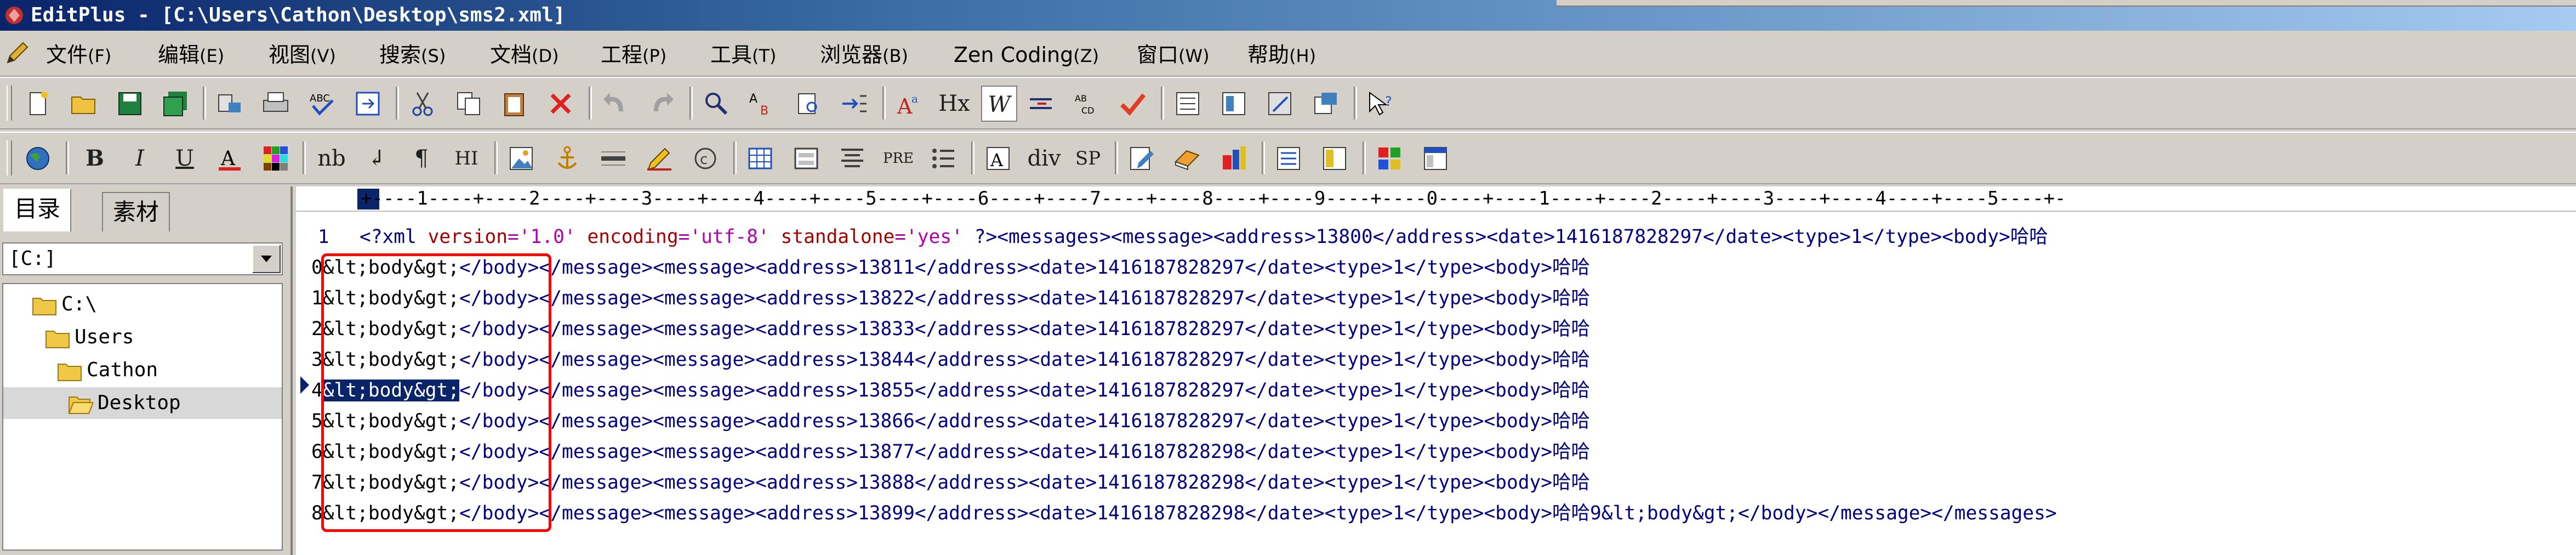 The image size is (2576, 555). I want to click on pre-button: PRE, so click(898, 158).